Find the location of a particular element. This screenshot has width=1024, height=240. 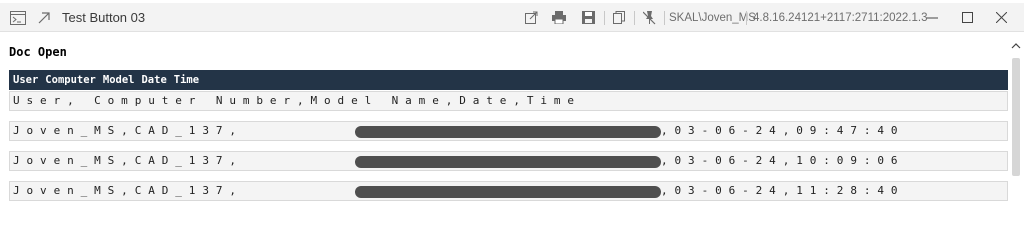

table-row: Joven_MS,CAD_137, ,03-06-24,09:47:40 is located at coordinates (508, 131).